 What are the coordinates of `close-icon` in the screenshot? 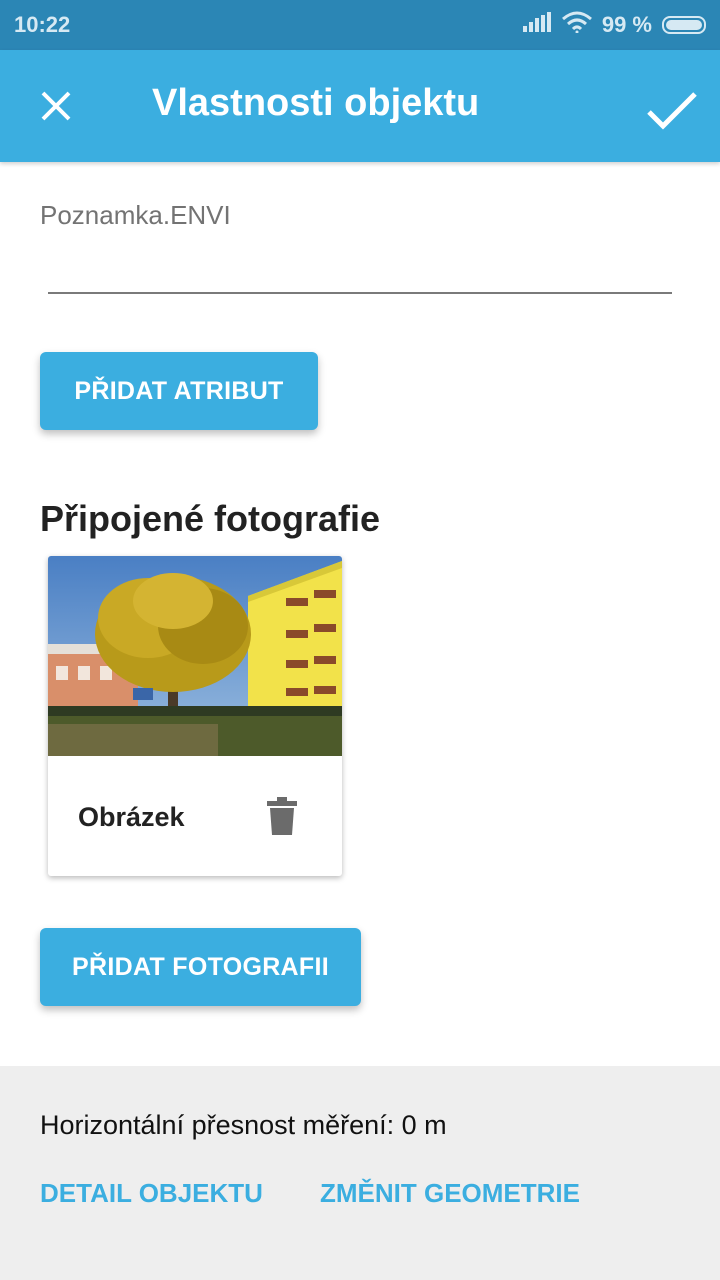 It's located at (56, 106).